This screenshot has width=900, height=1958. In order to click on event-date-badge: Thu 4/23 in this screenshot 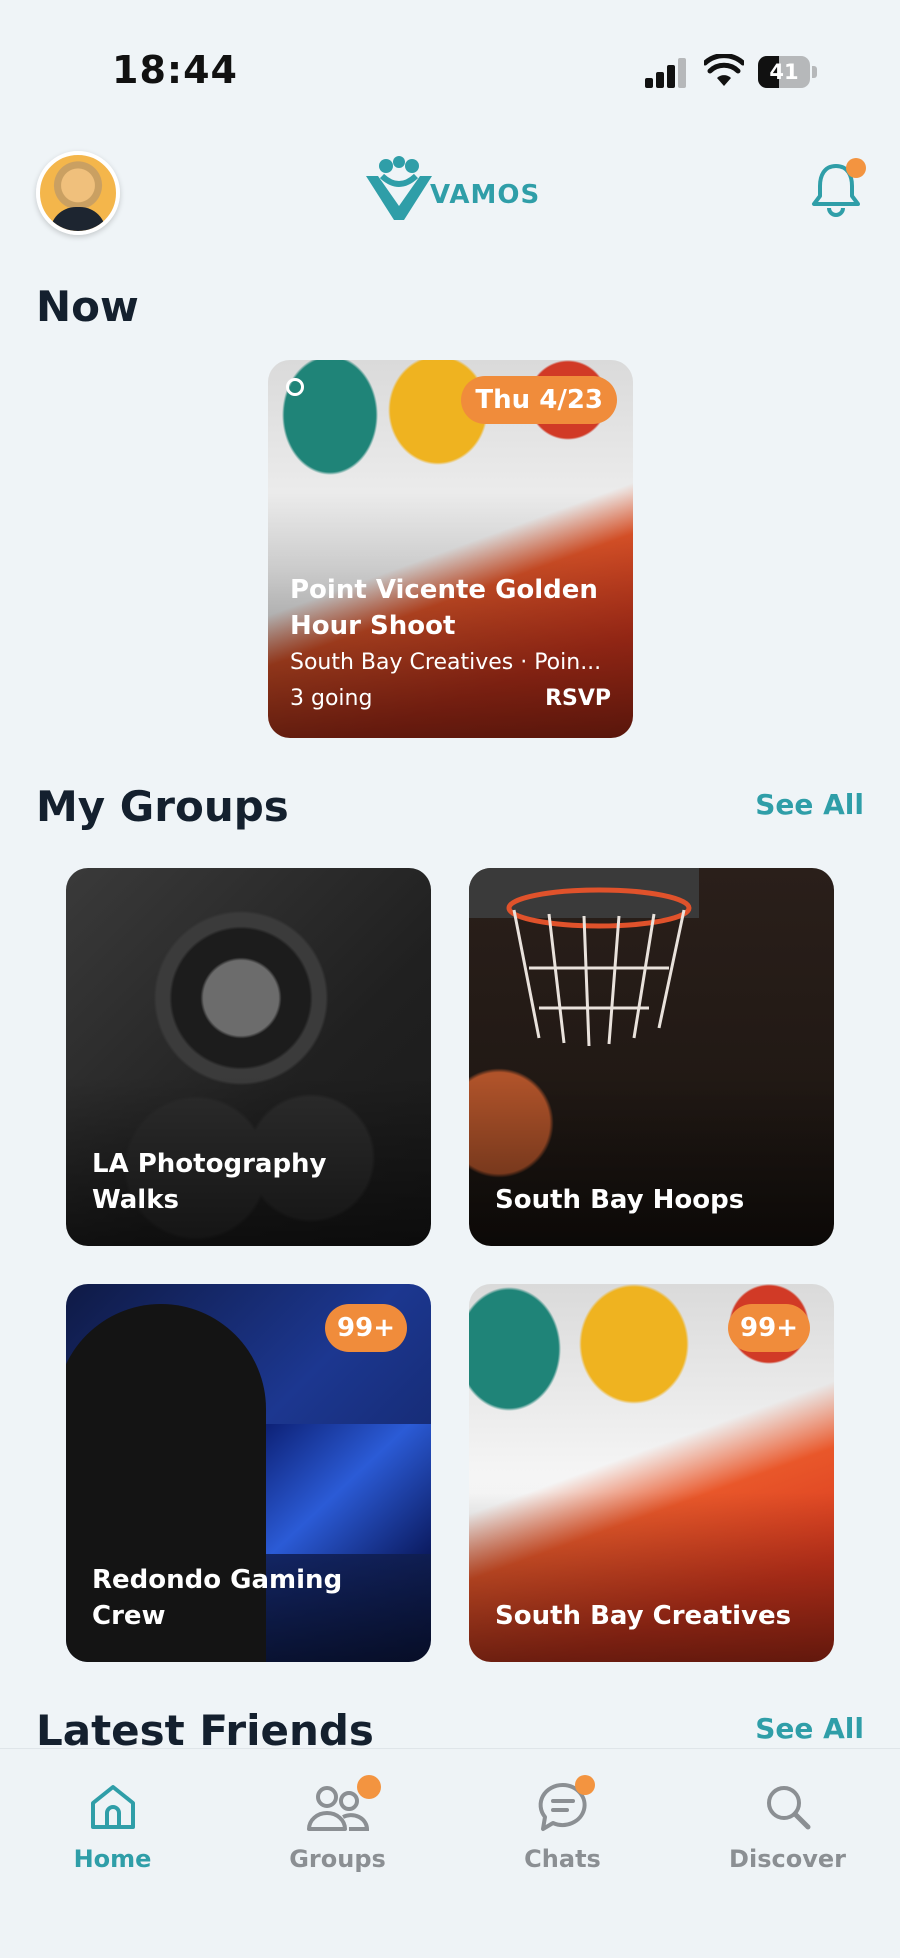, I will do `click(539, 400)`.